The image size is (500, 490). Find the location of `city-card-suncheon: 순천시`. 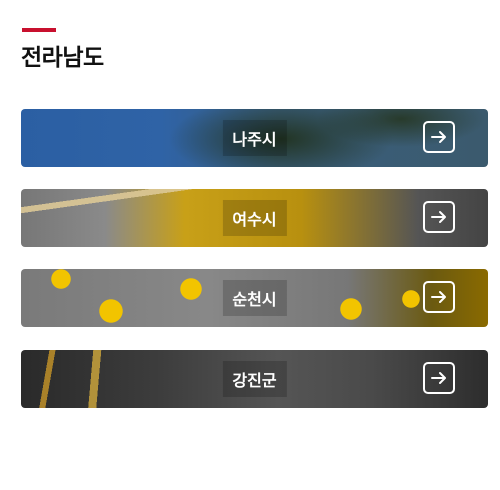

city-card-suncheon: 순천시 is located at coordinates (254, 298).